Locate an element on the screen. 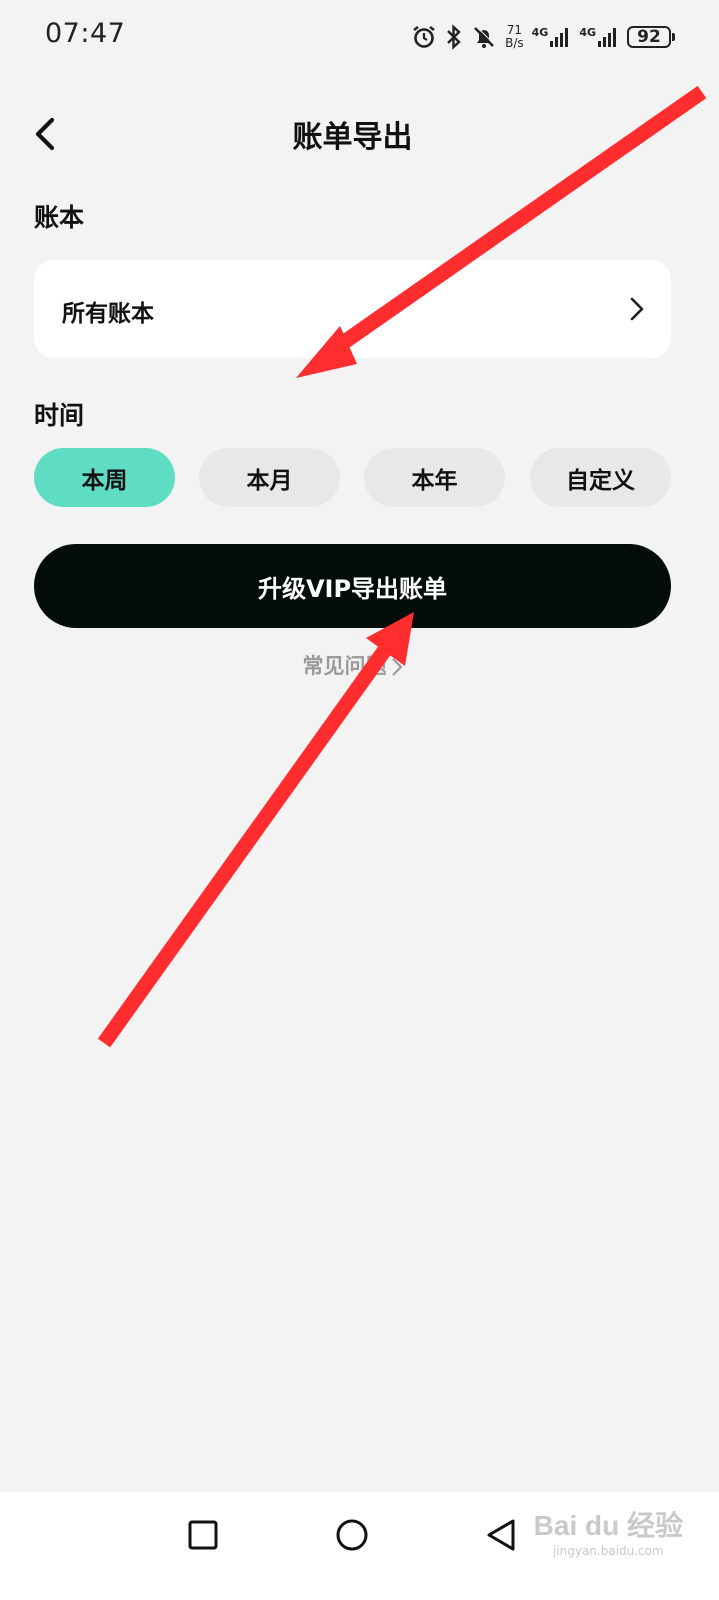  net-speed: 71 B/s is located at coordinates (514, 36).